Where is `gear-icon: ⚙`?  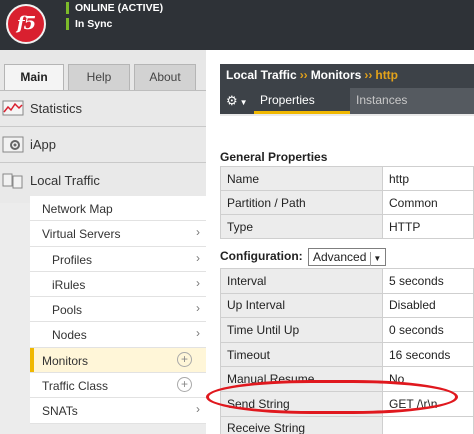
gear-icon: ⚙ is located at coordinates (232, 100).